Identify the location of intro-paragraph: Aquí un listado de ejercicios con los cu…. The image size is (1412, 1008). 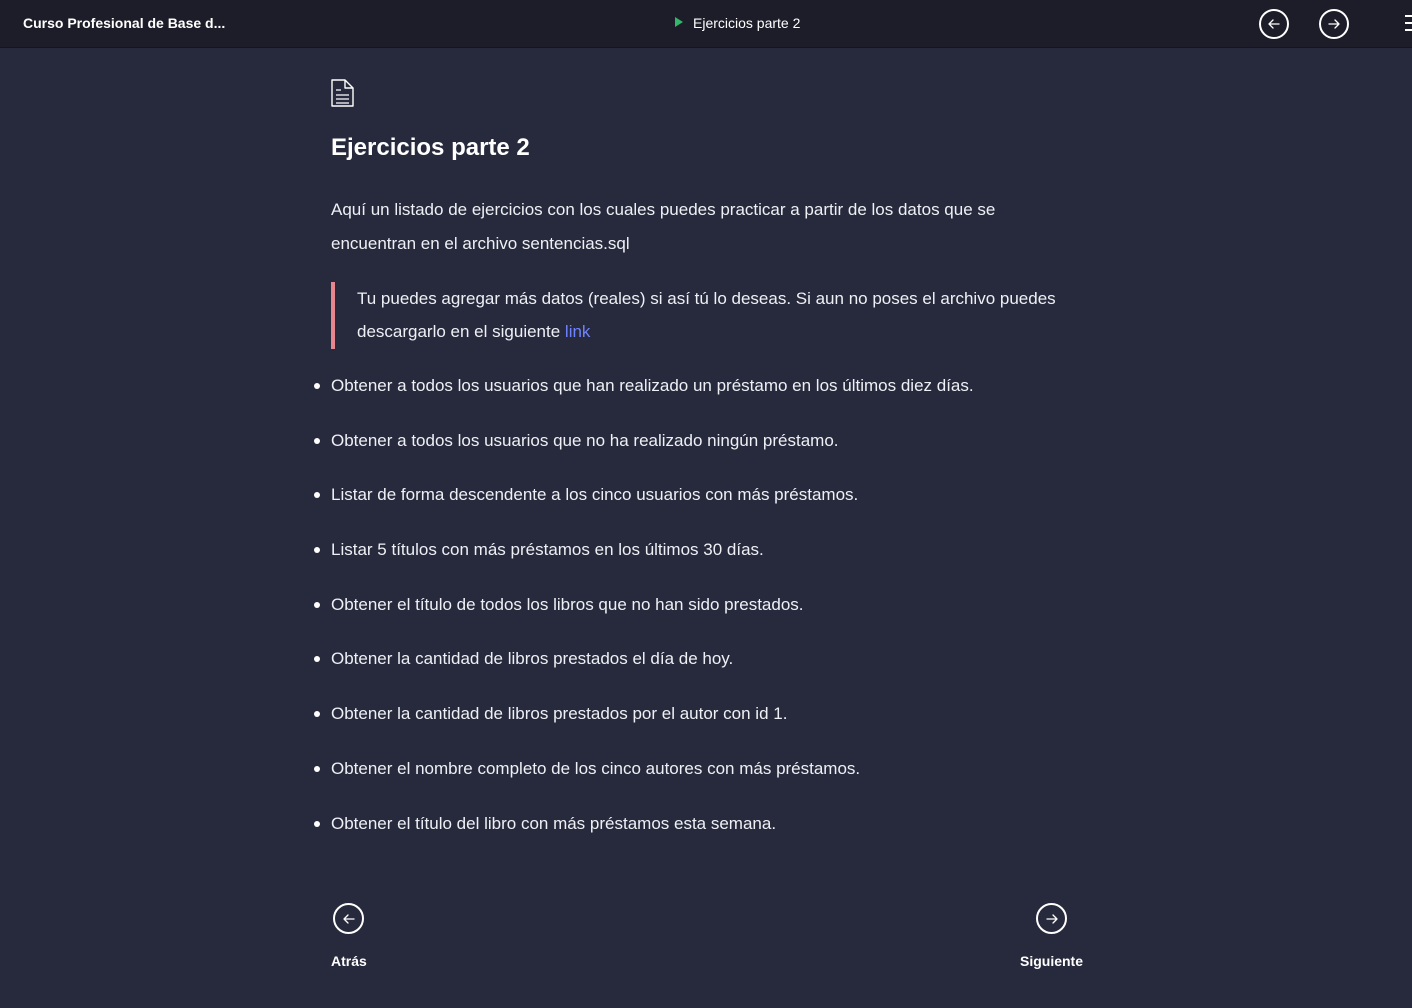
(663, 226).